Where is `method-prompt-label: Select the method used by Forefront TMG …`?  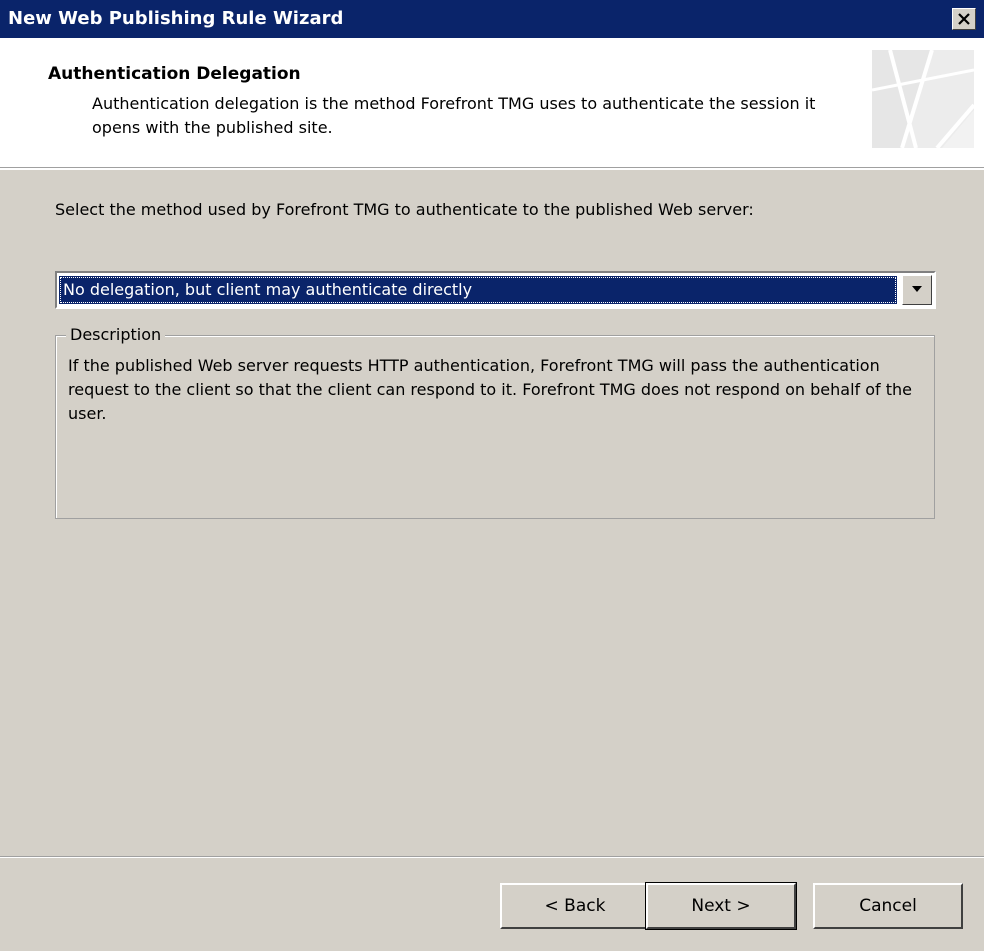 method-prompt-label: Select the method used by Forefront TMG … is located at coordinates (404, 209).